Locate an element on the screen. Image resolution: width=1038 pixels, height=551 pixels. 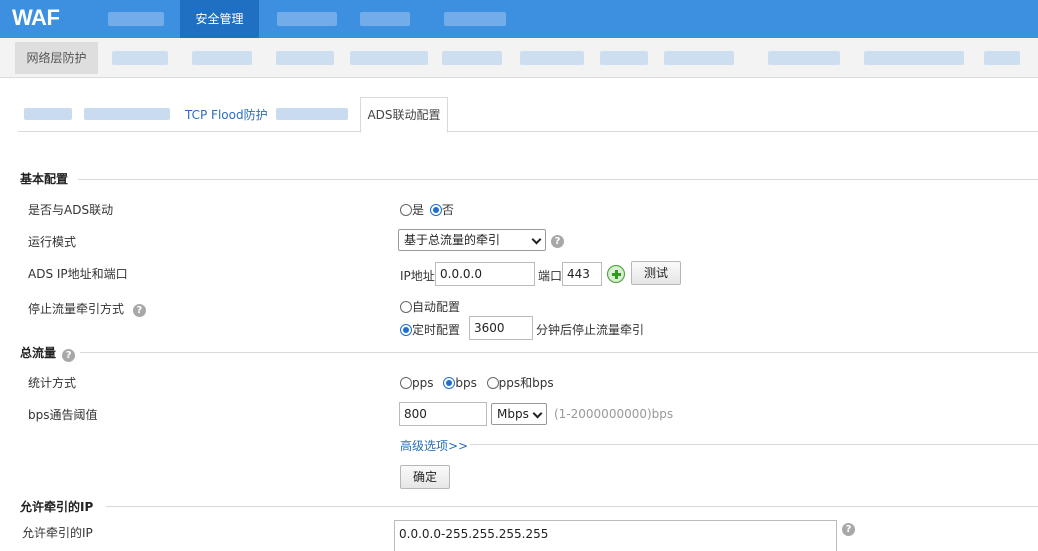
ads-link-no-radio is located at coordinates (435, 210).